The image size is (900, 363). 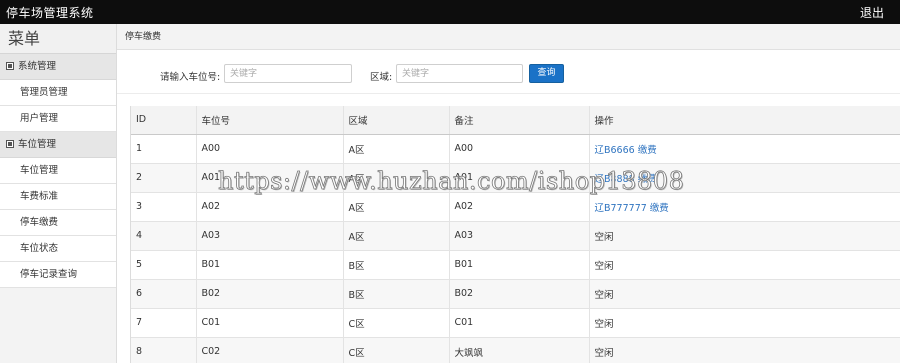 I want to click on cell-space-number: B02, so click(x=269, y=294).